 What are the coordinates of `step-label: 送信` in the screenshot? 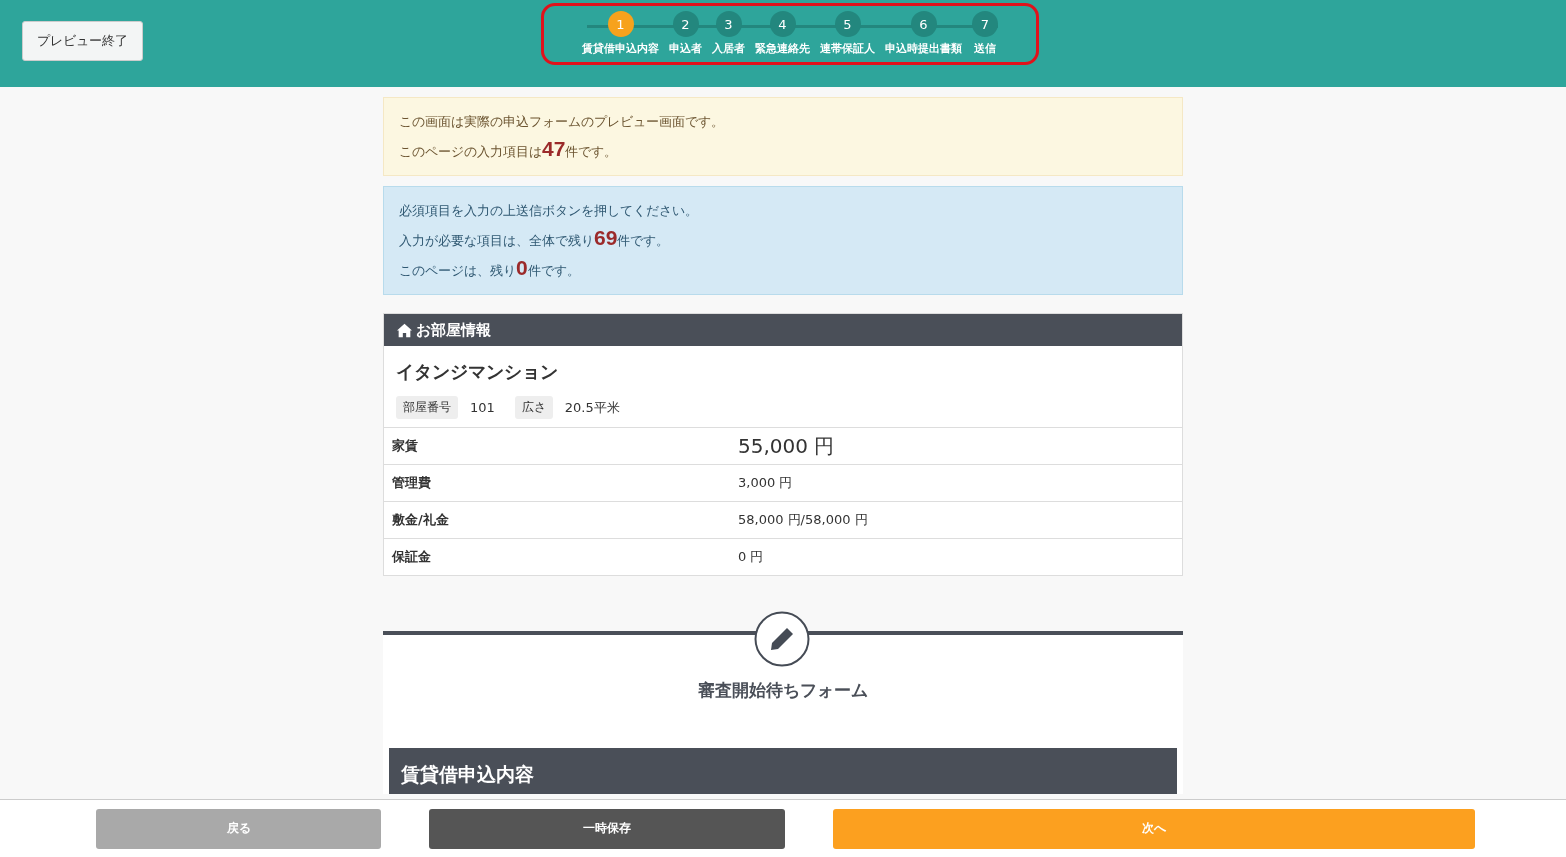 It's located at (985, 49).